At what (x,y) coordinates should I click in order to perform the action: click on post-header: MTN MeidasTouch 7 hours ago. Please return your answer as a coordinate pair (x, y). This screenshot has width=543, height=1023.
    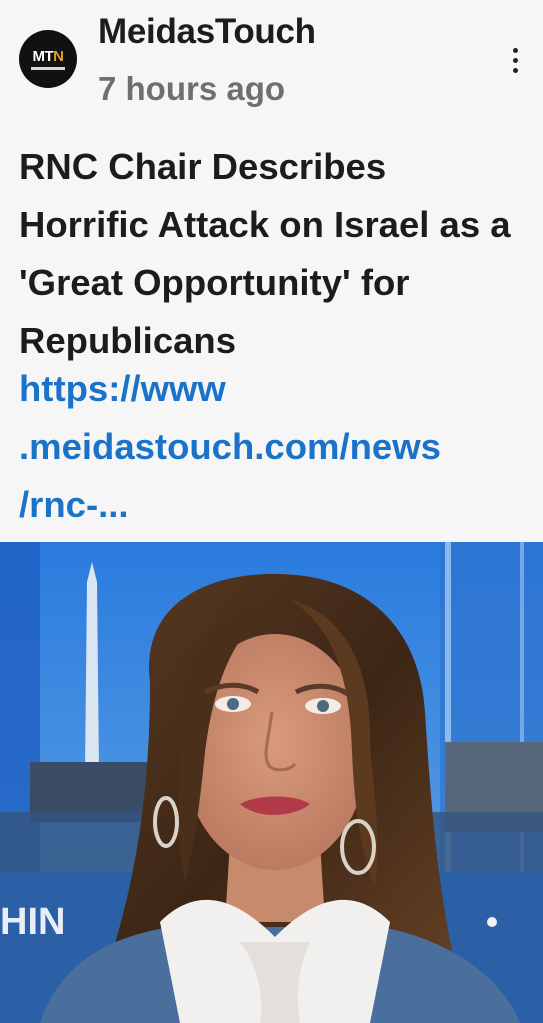
    Looking at the image, I should click on (271, 65).